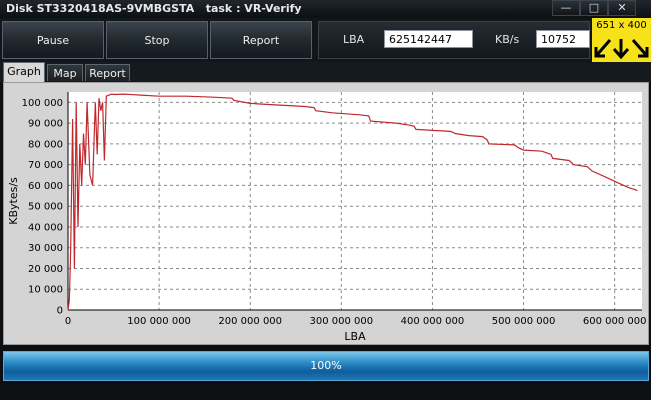 This screenshot has height=400, width=651. What do you see at coordinates (45, 144) in the screenshot?
I see `y-tick-label: 80 000` at bounding box center [45, 144].